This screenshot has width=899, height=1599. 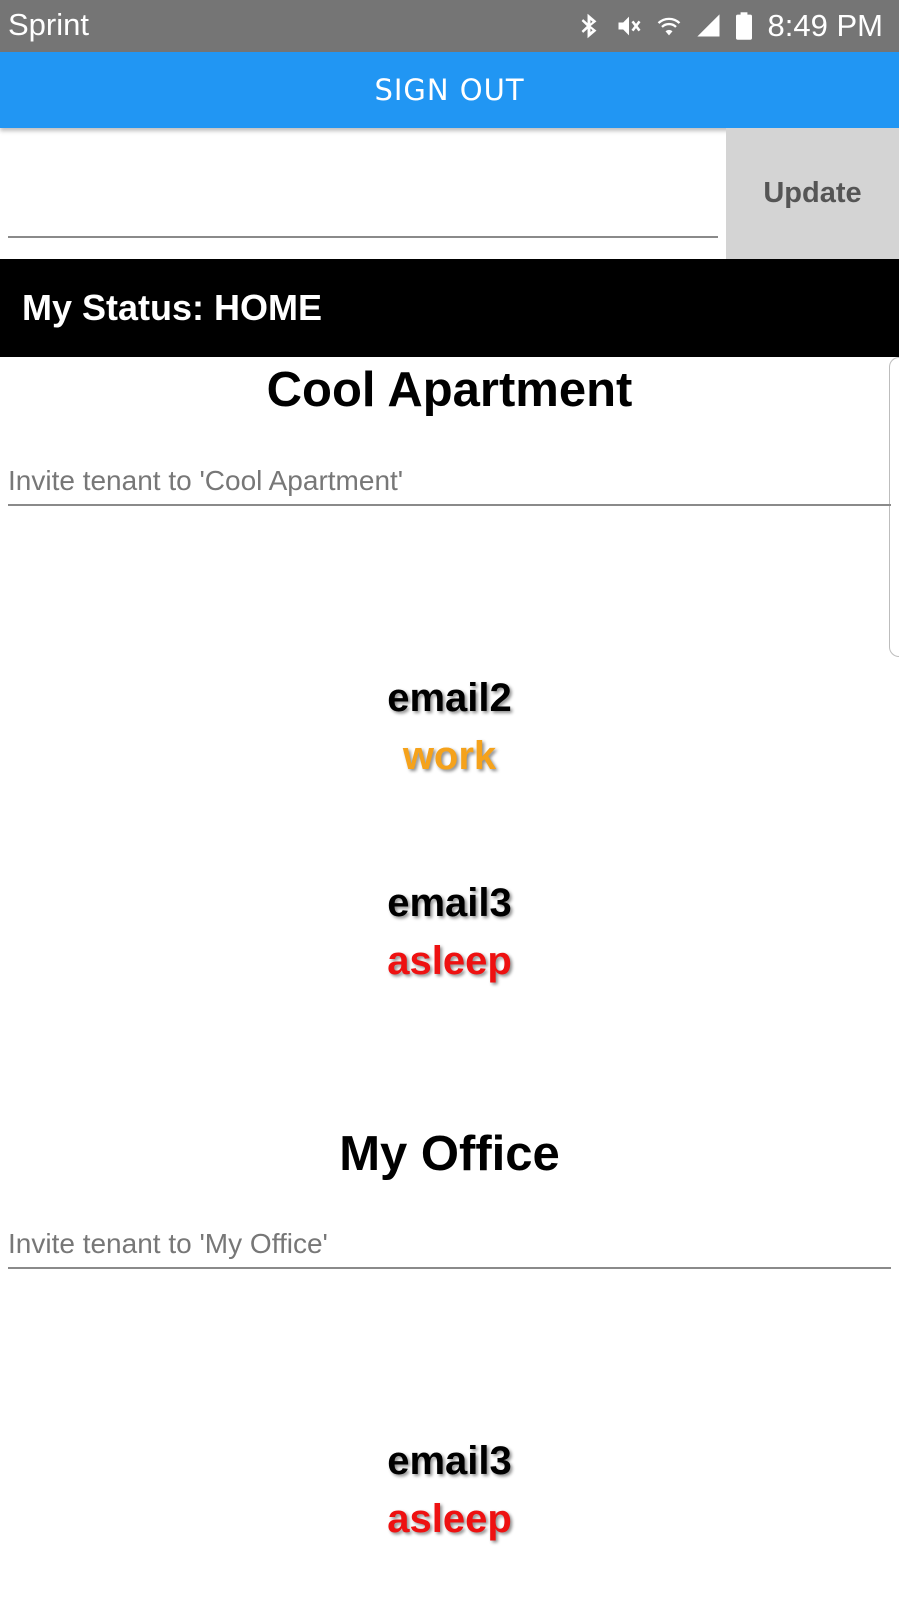 I want to click on tenant-email: email2, so click(x=449, y=698).